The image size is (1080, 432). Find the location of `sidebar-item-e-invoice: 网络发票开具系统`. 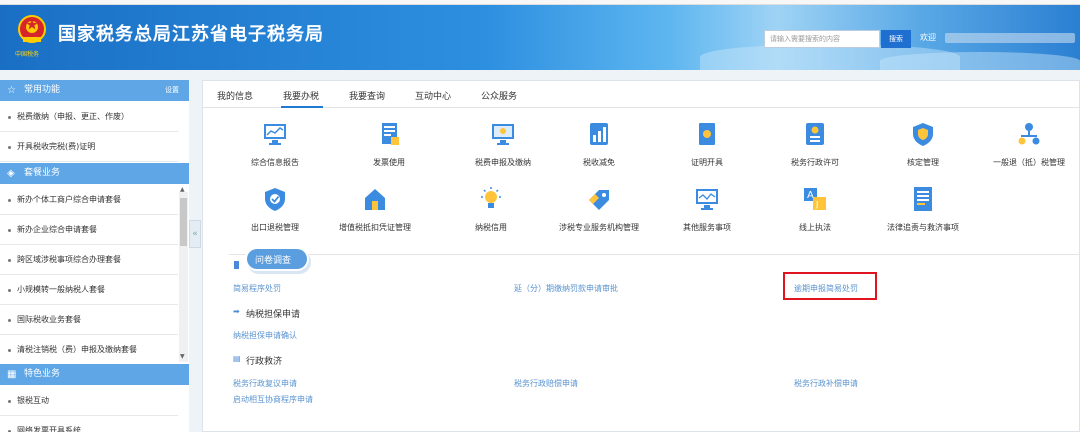

sidebar-item-e-invoice: 网络发票开具系统 is located at coordinates (89, 424).